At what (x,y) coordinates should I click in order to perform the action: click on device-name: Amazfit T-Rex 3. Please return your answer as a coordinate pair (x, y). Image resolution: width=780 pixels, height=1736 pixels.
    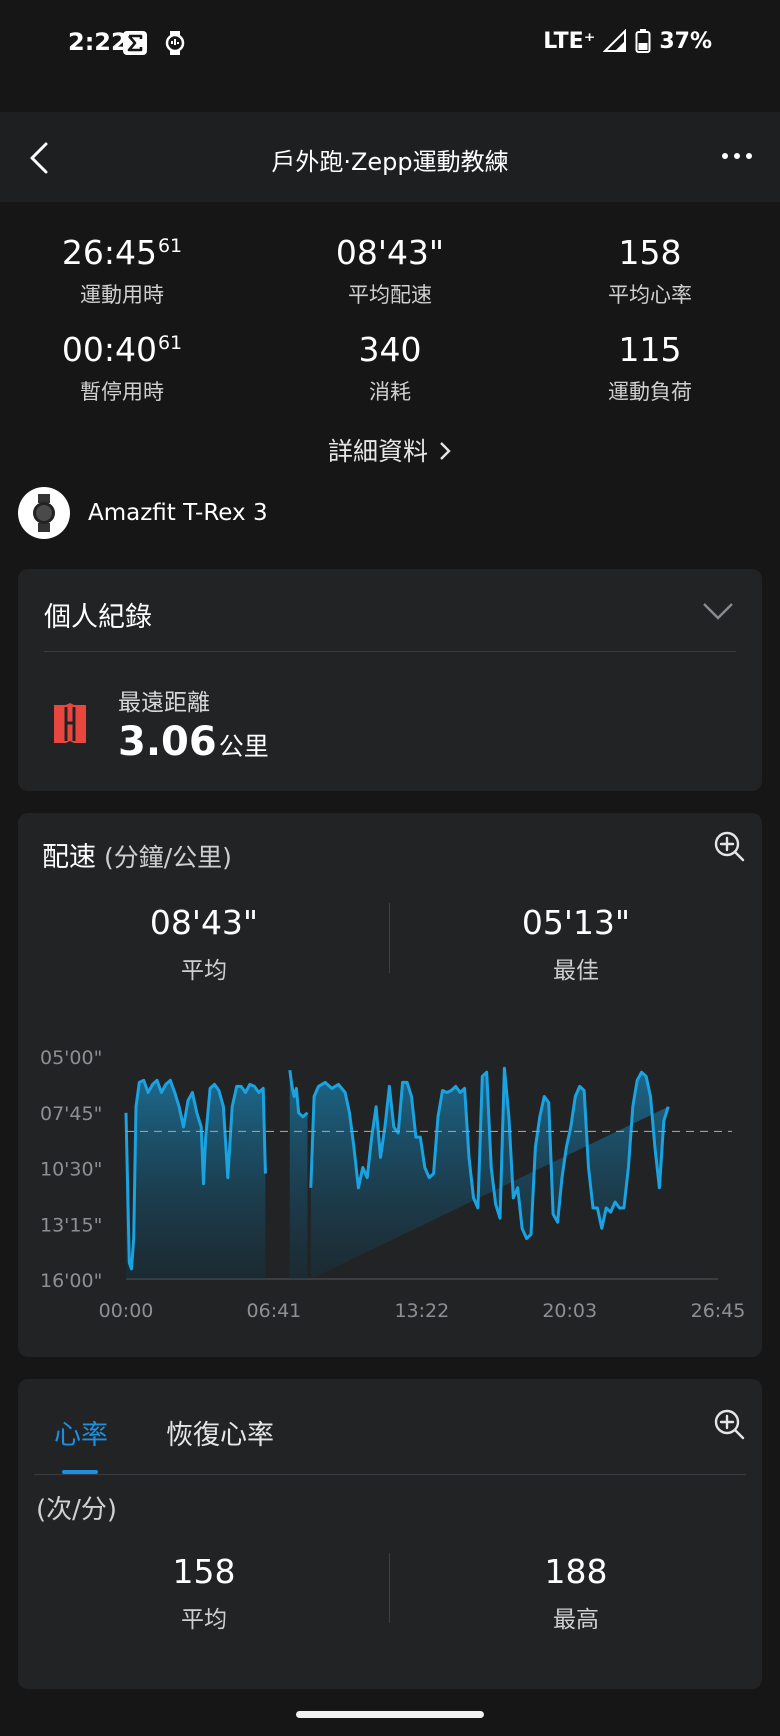
    Looking at the image, I should click on (178, 513).